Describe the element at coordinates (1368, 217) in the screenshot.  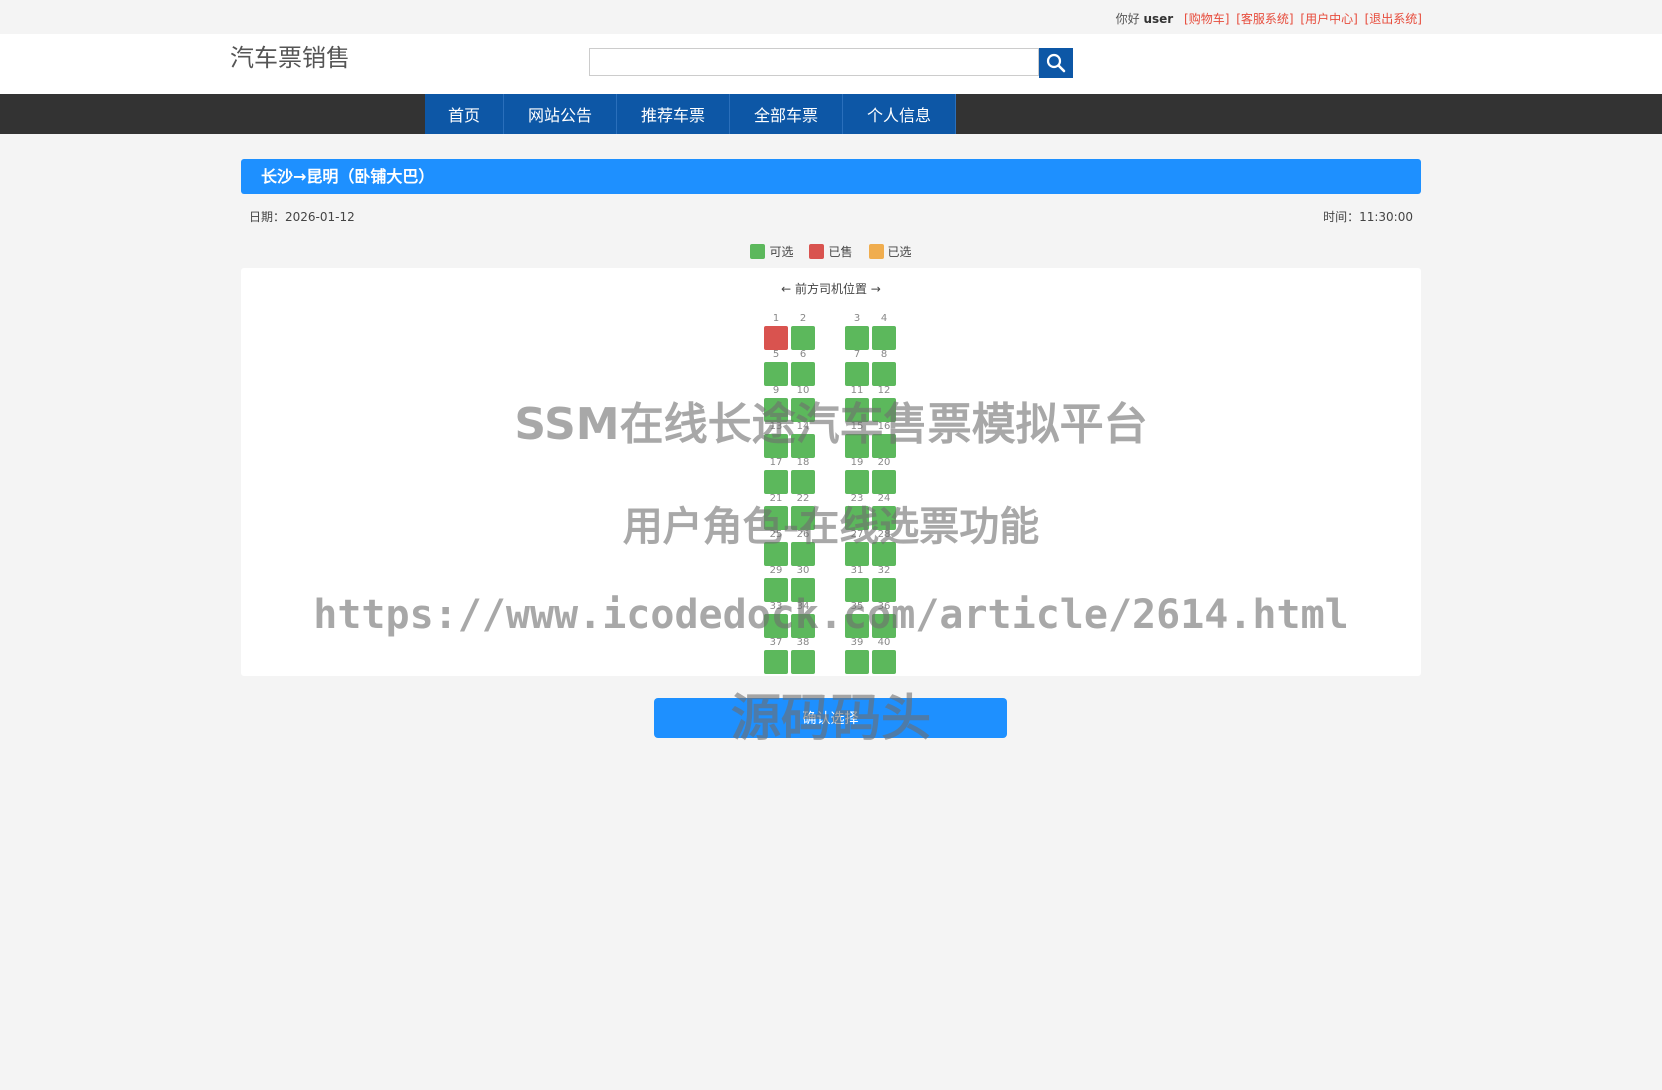
I see `trip-time: 时间：11:30:00` at that location.